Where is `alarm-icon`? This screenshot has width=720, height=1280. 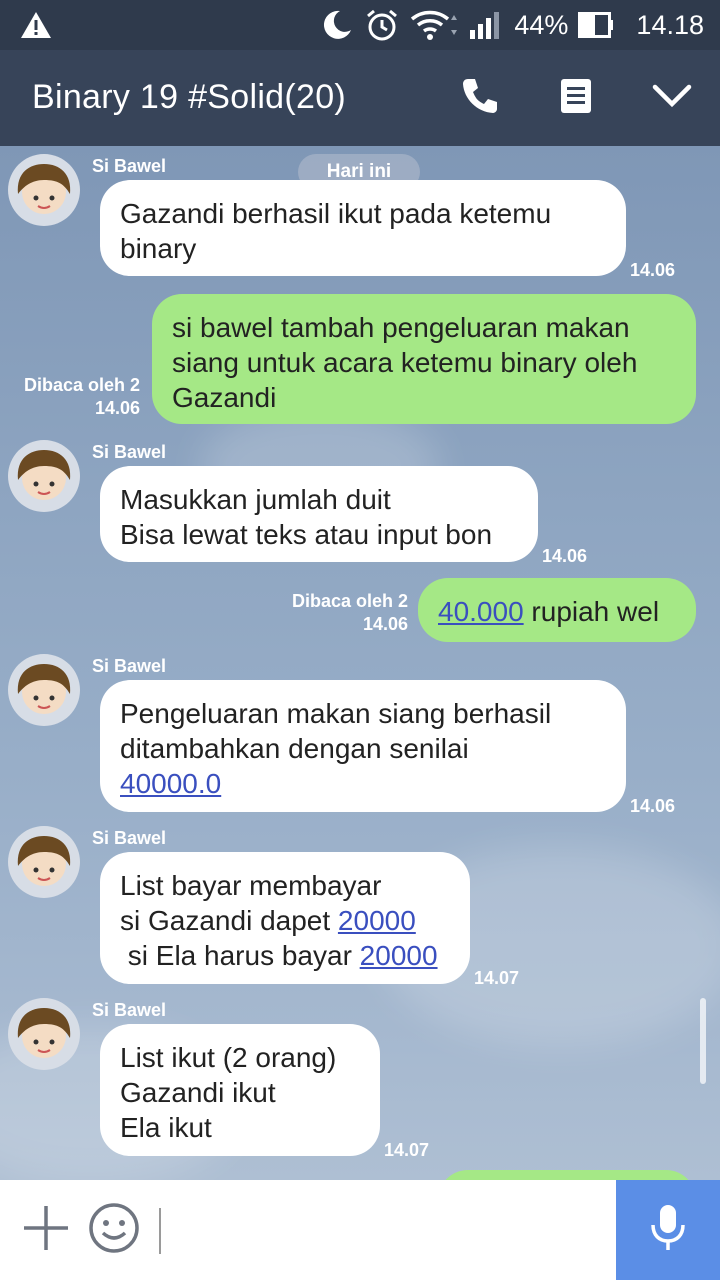 alarm-icon is located at coordinates (382, 25).